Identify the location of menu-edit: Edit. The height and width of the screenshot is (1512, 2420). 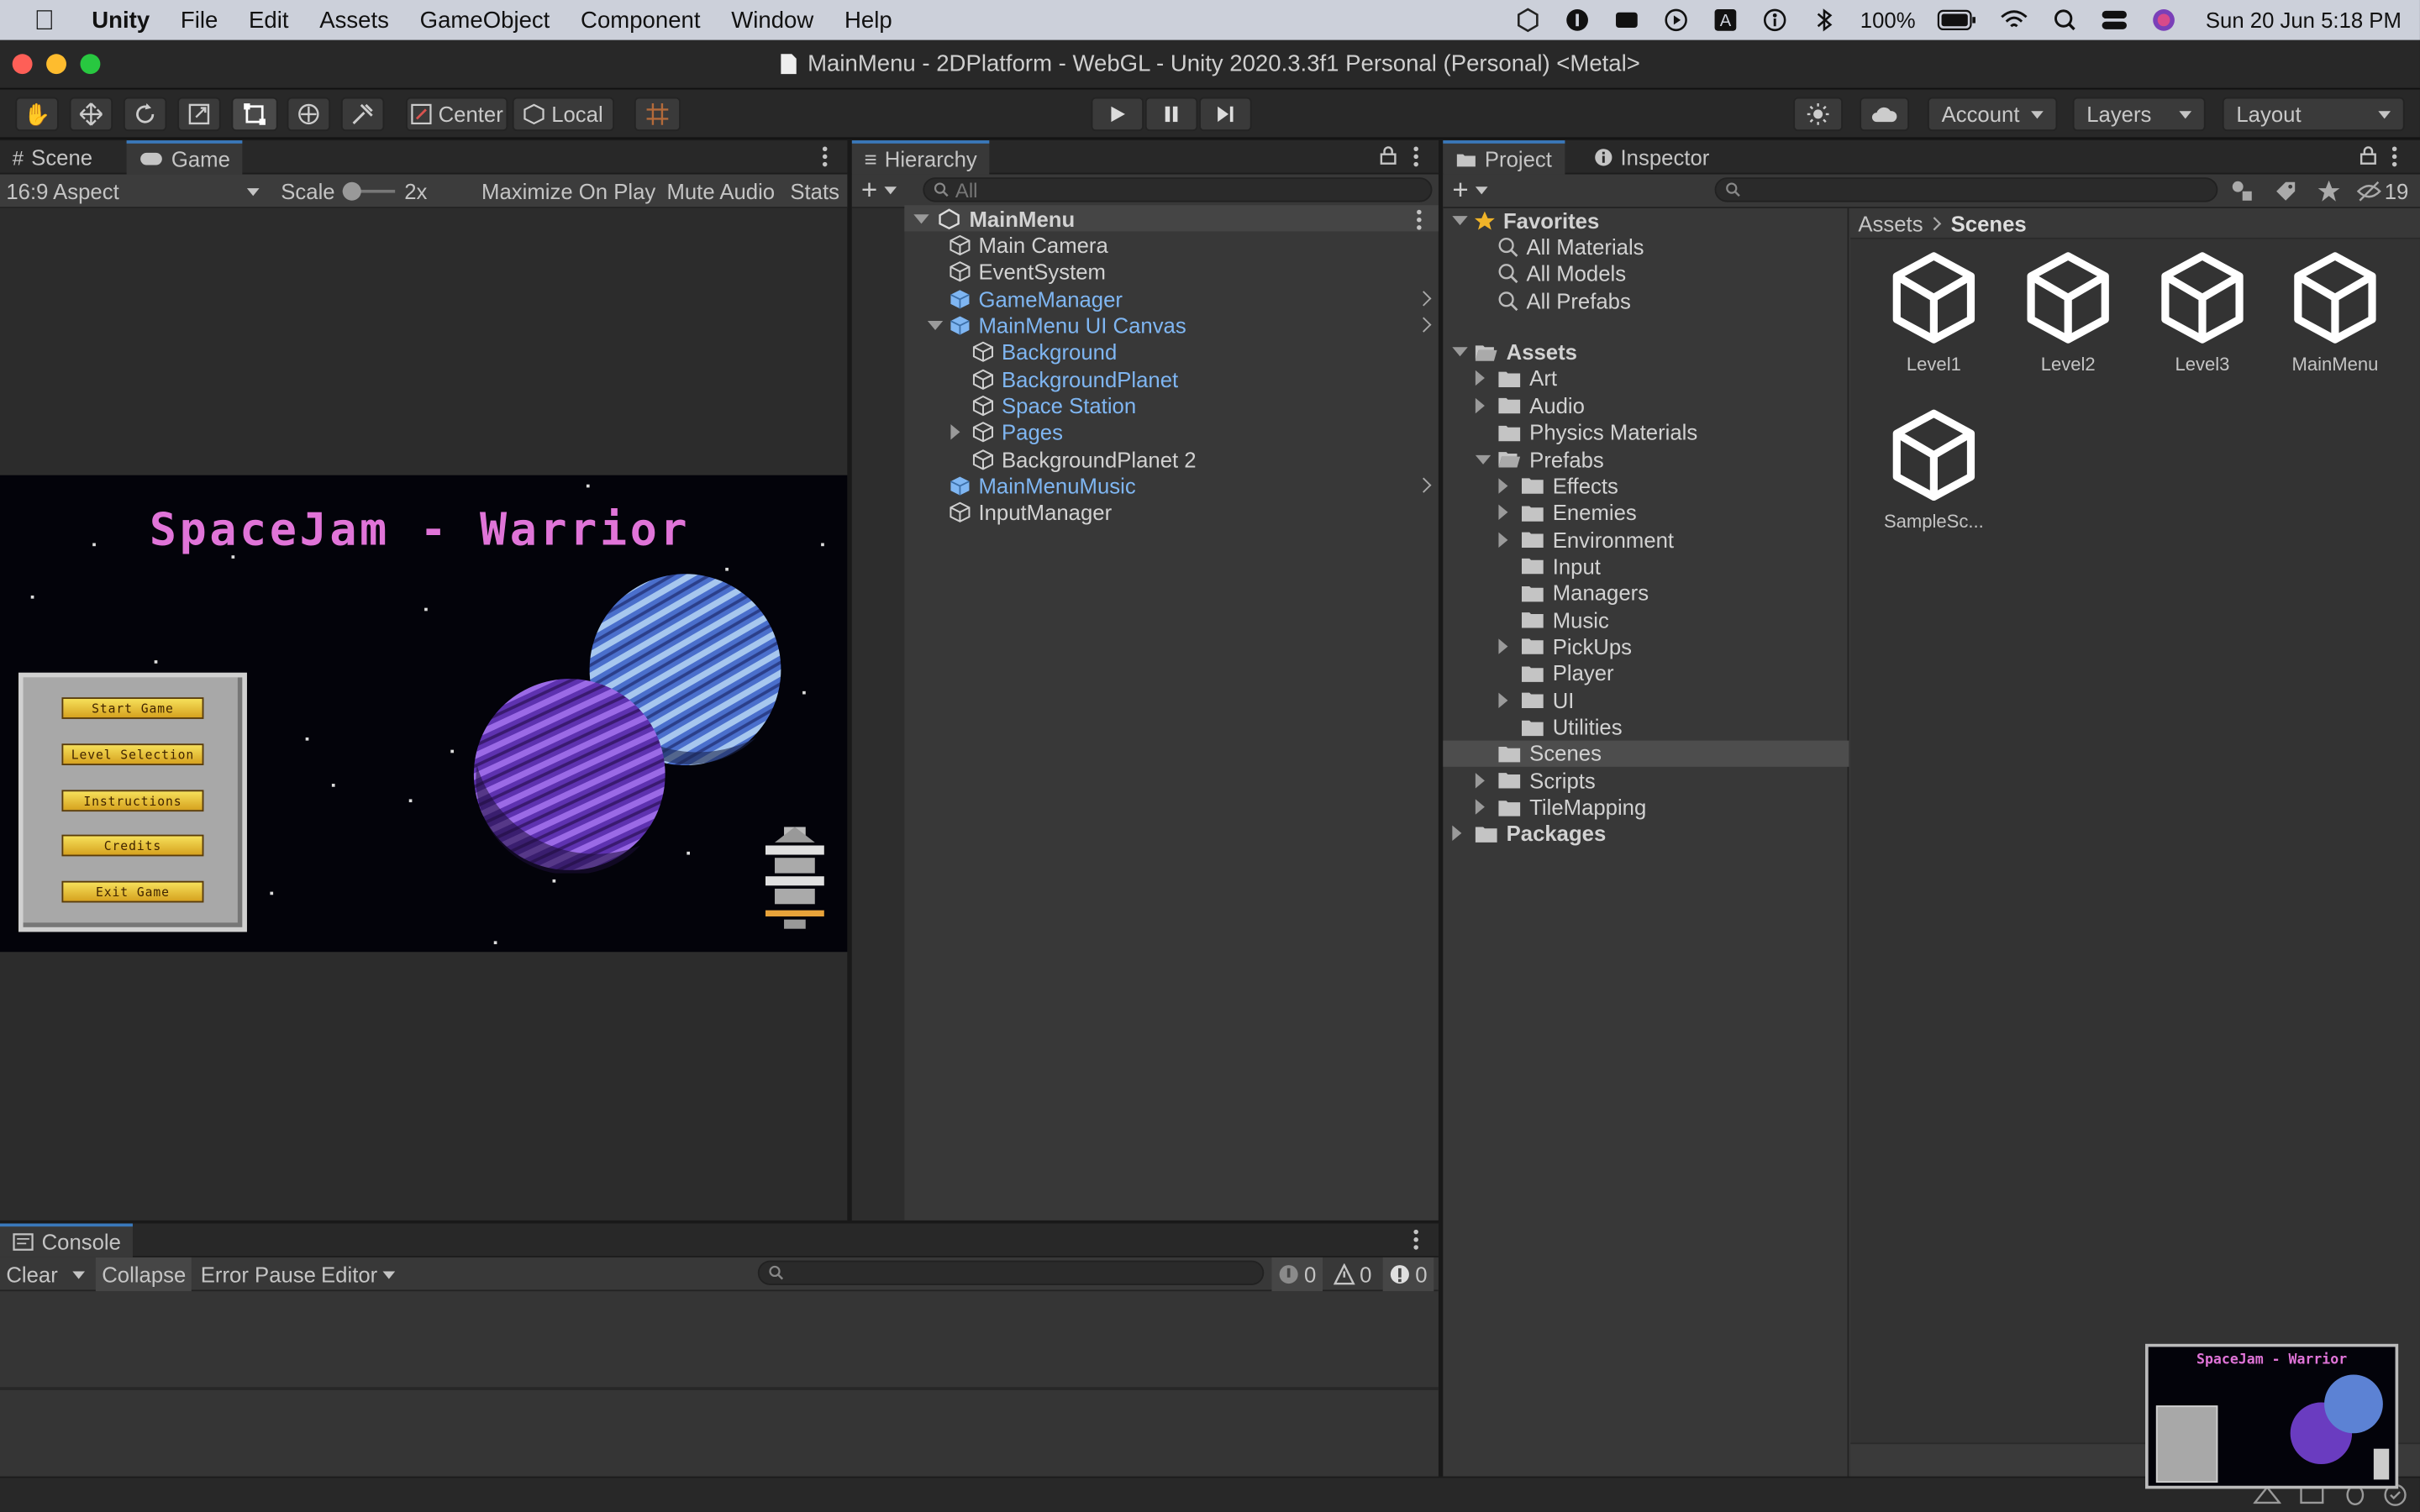
(269, 20).